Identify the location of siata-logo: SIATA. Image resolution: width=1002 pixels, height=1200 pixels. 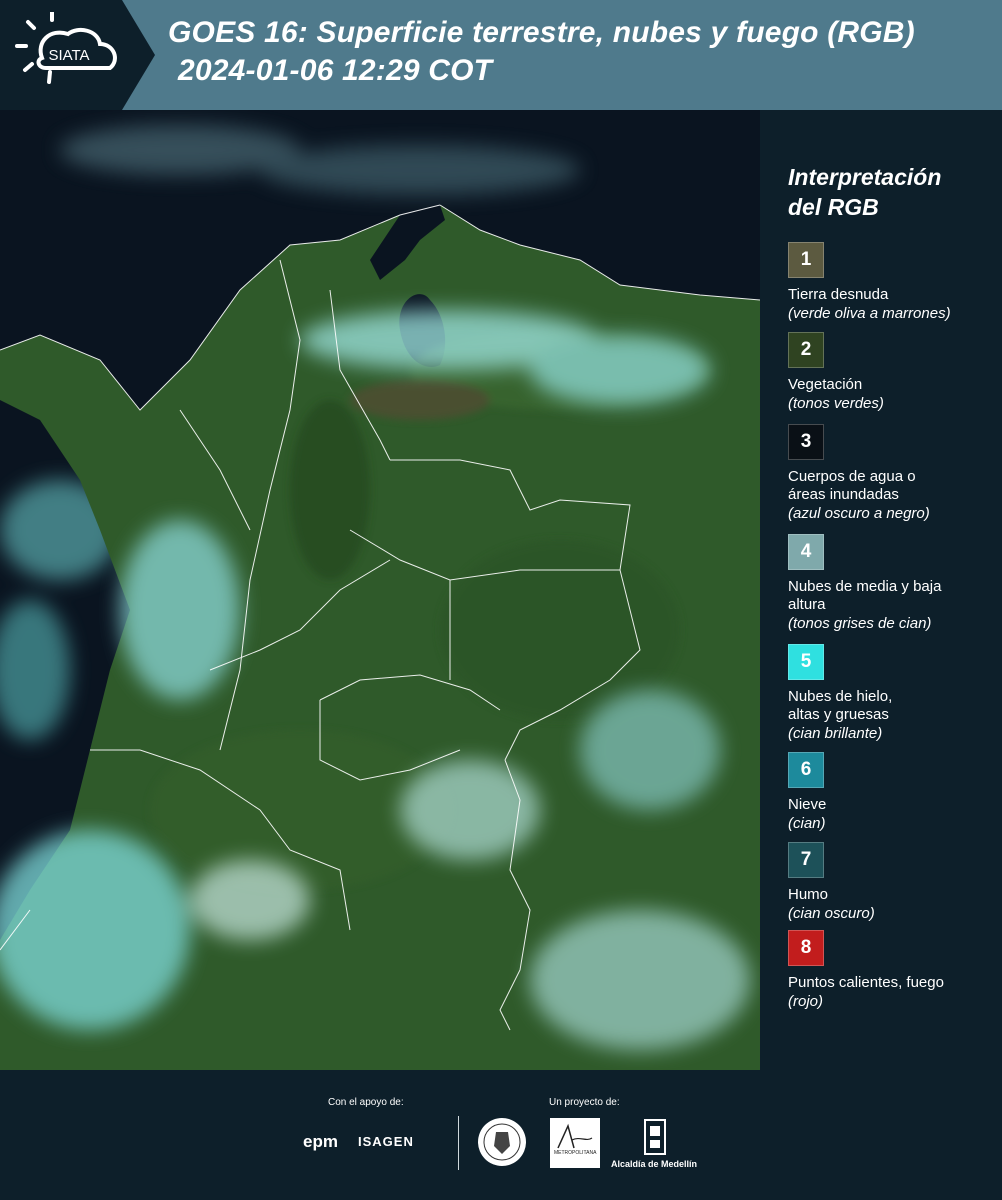
(77, 55).